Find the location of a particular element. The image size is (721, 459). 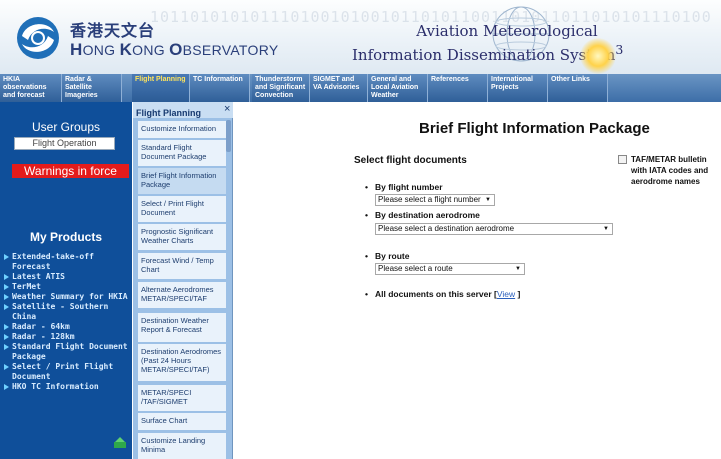

fp-item-landing-minima: Customize Landing Minima is located at coordinates (182, 446).